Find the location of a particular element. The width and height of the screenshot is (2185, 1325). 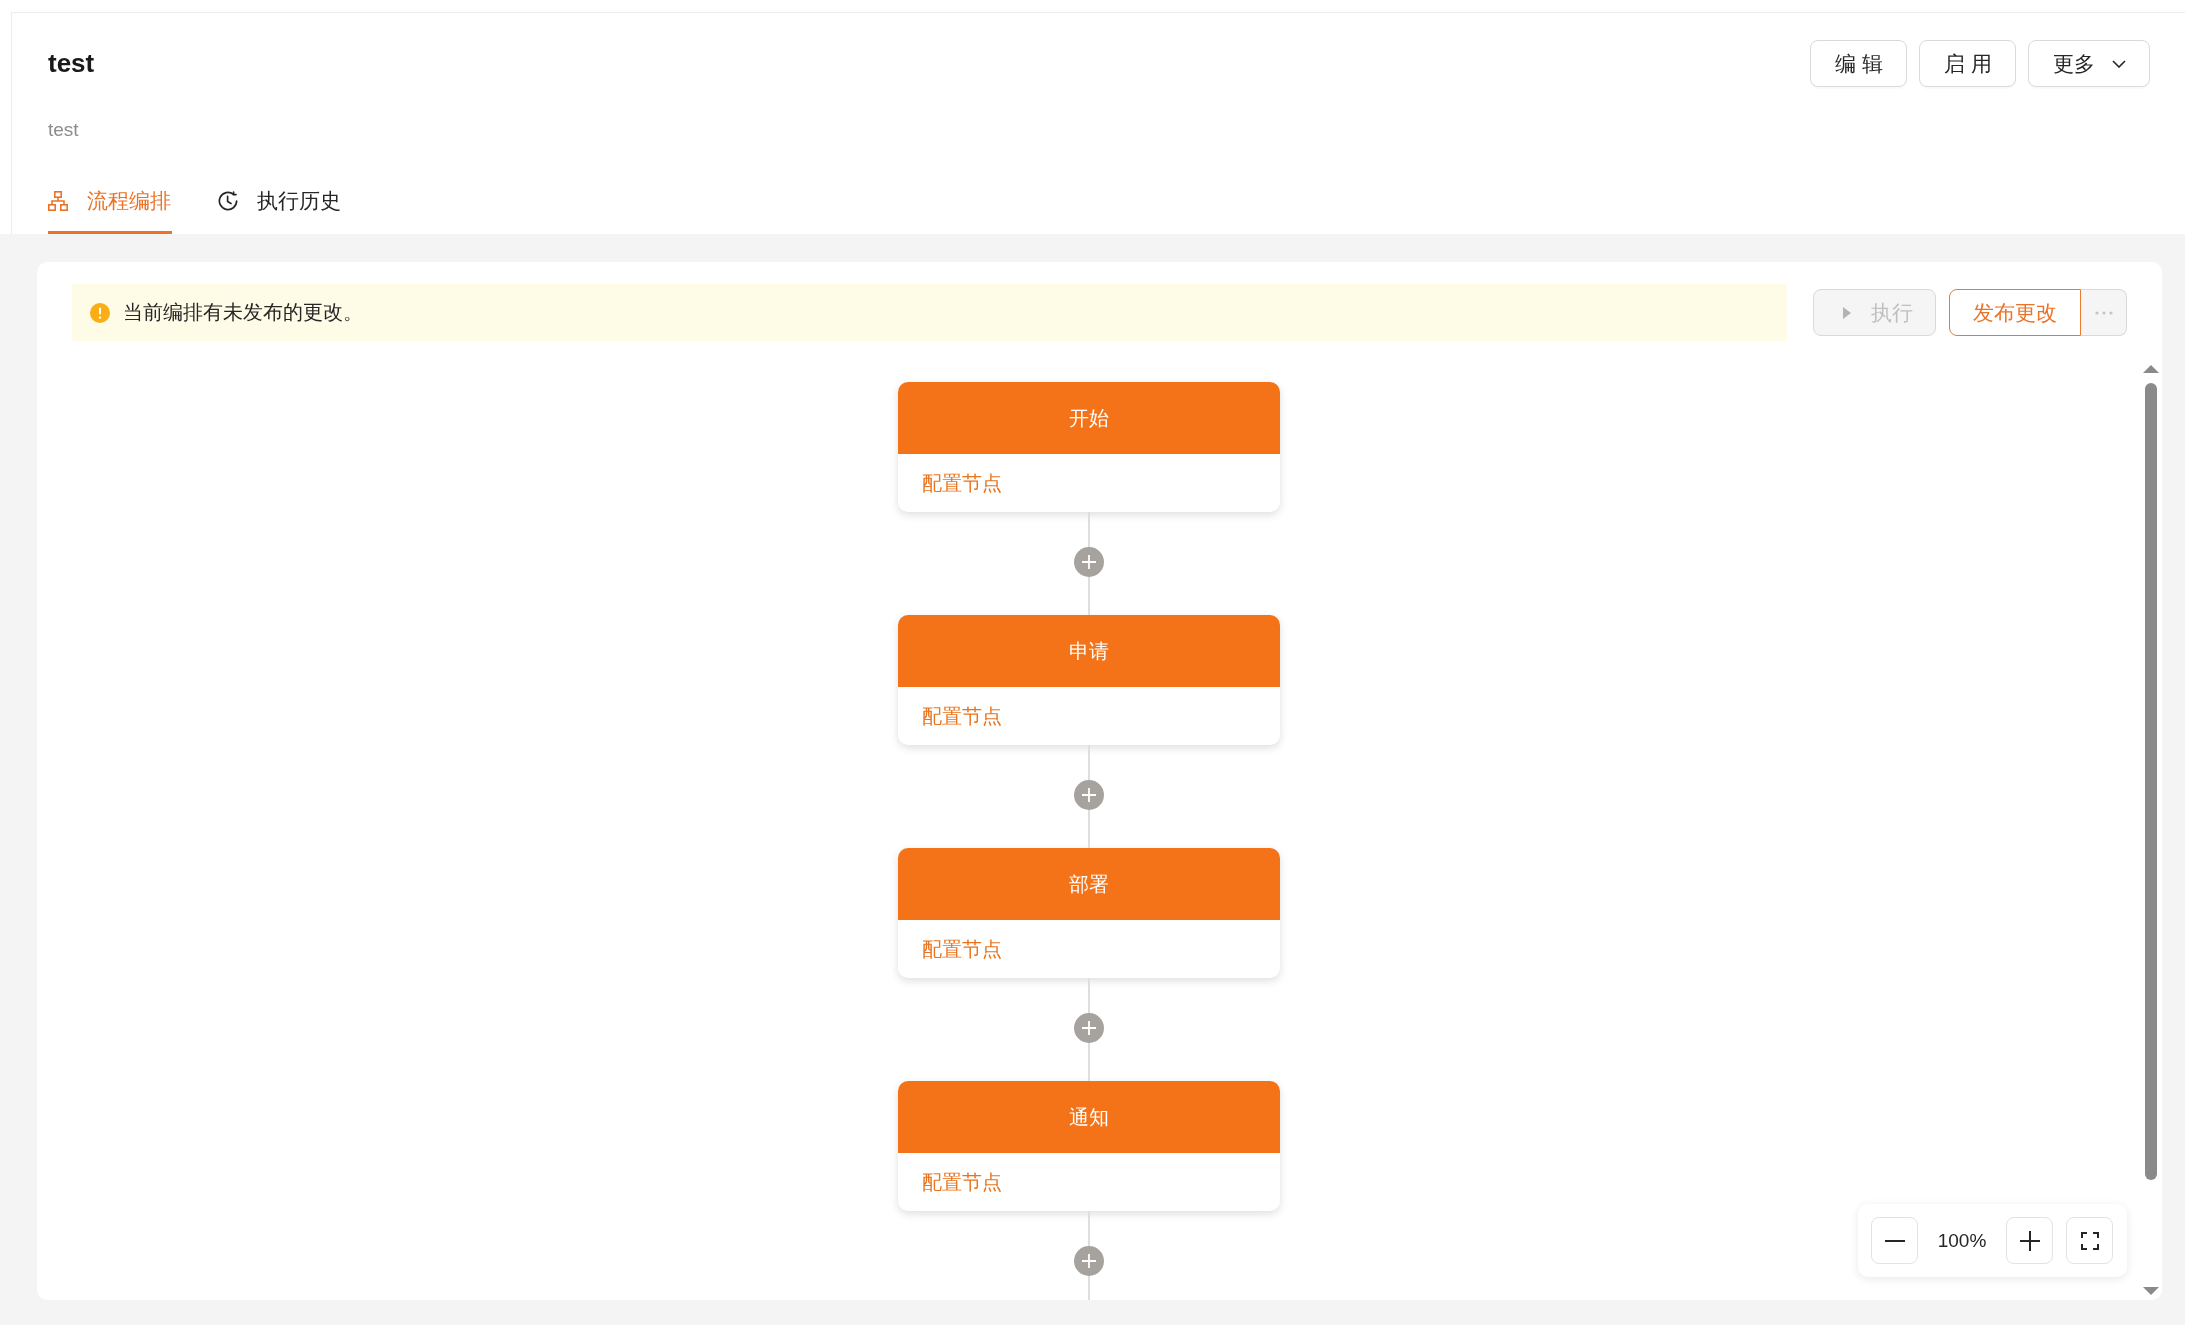

node-title: 部署 is located at coordinates (1088, 884).